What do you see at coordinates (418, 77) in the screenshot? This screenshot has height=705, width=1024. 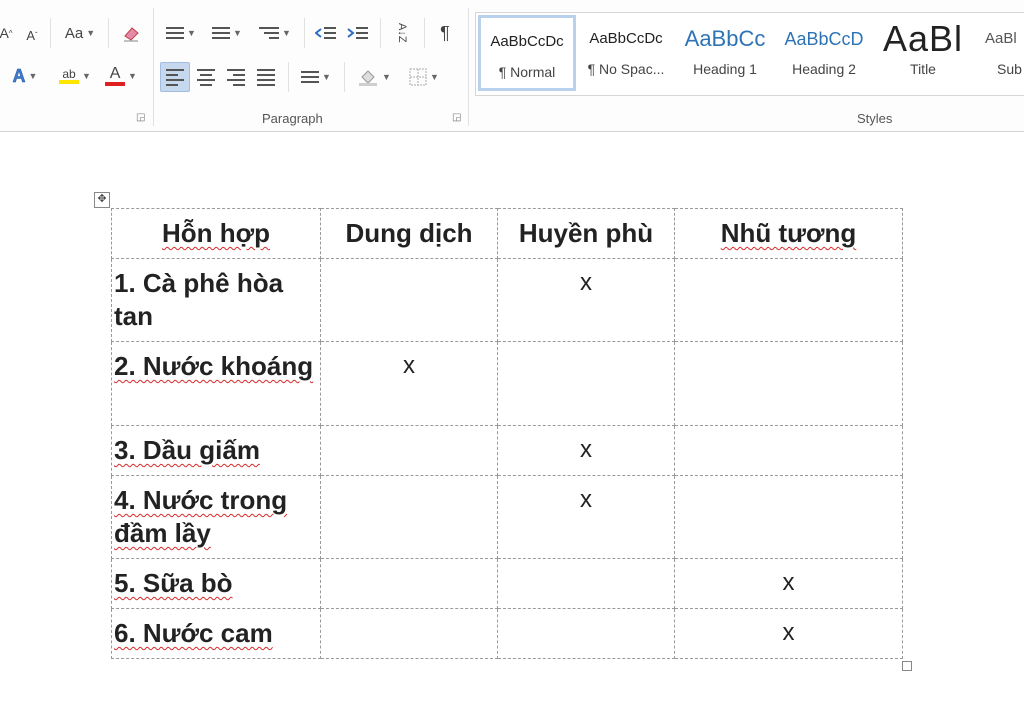 I see `borders-icon` at bounding box center [418, 77].